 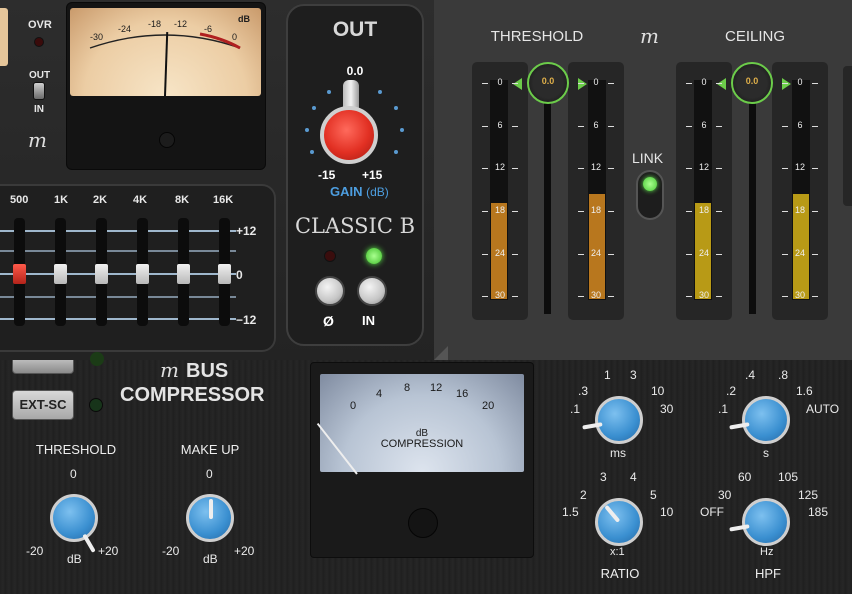 What do you see at coordinates (607, 375) in the screenshot?
I see `knob-scale-label: 1` at bounding box center [607, 375].